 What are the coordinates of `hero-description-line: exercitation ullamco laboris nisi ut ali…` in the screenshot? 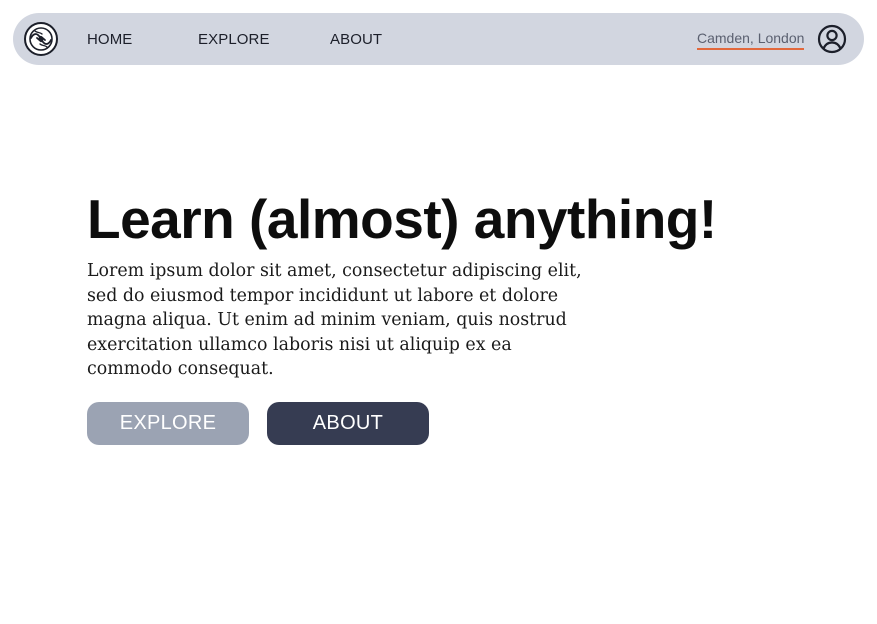 It's located at (299, 344).